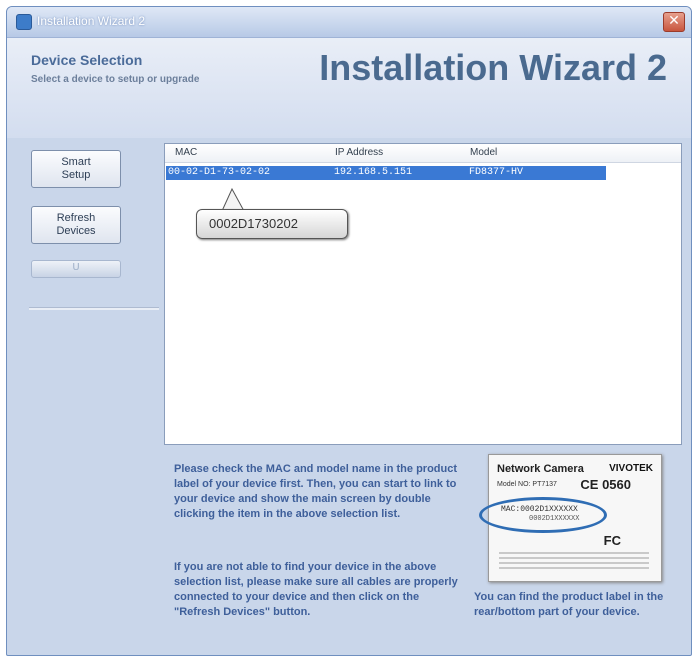 The height and width of the screenshot is (660, 698). What do you see at coordinates (483, 152) in the screenshot?
I see `column-header-model: Model` at bounding box center [483, 152].